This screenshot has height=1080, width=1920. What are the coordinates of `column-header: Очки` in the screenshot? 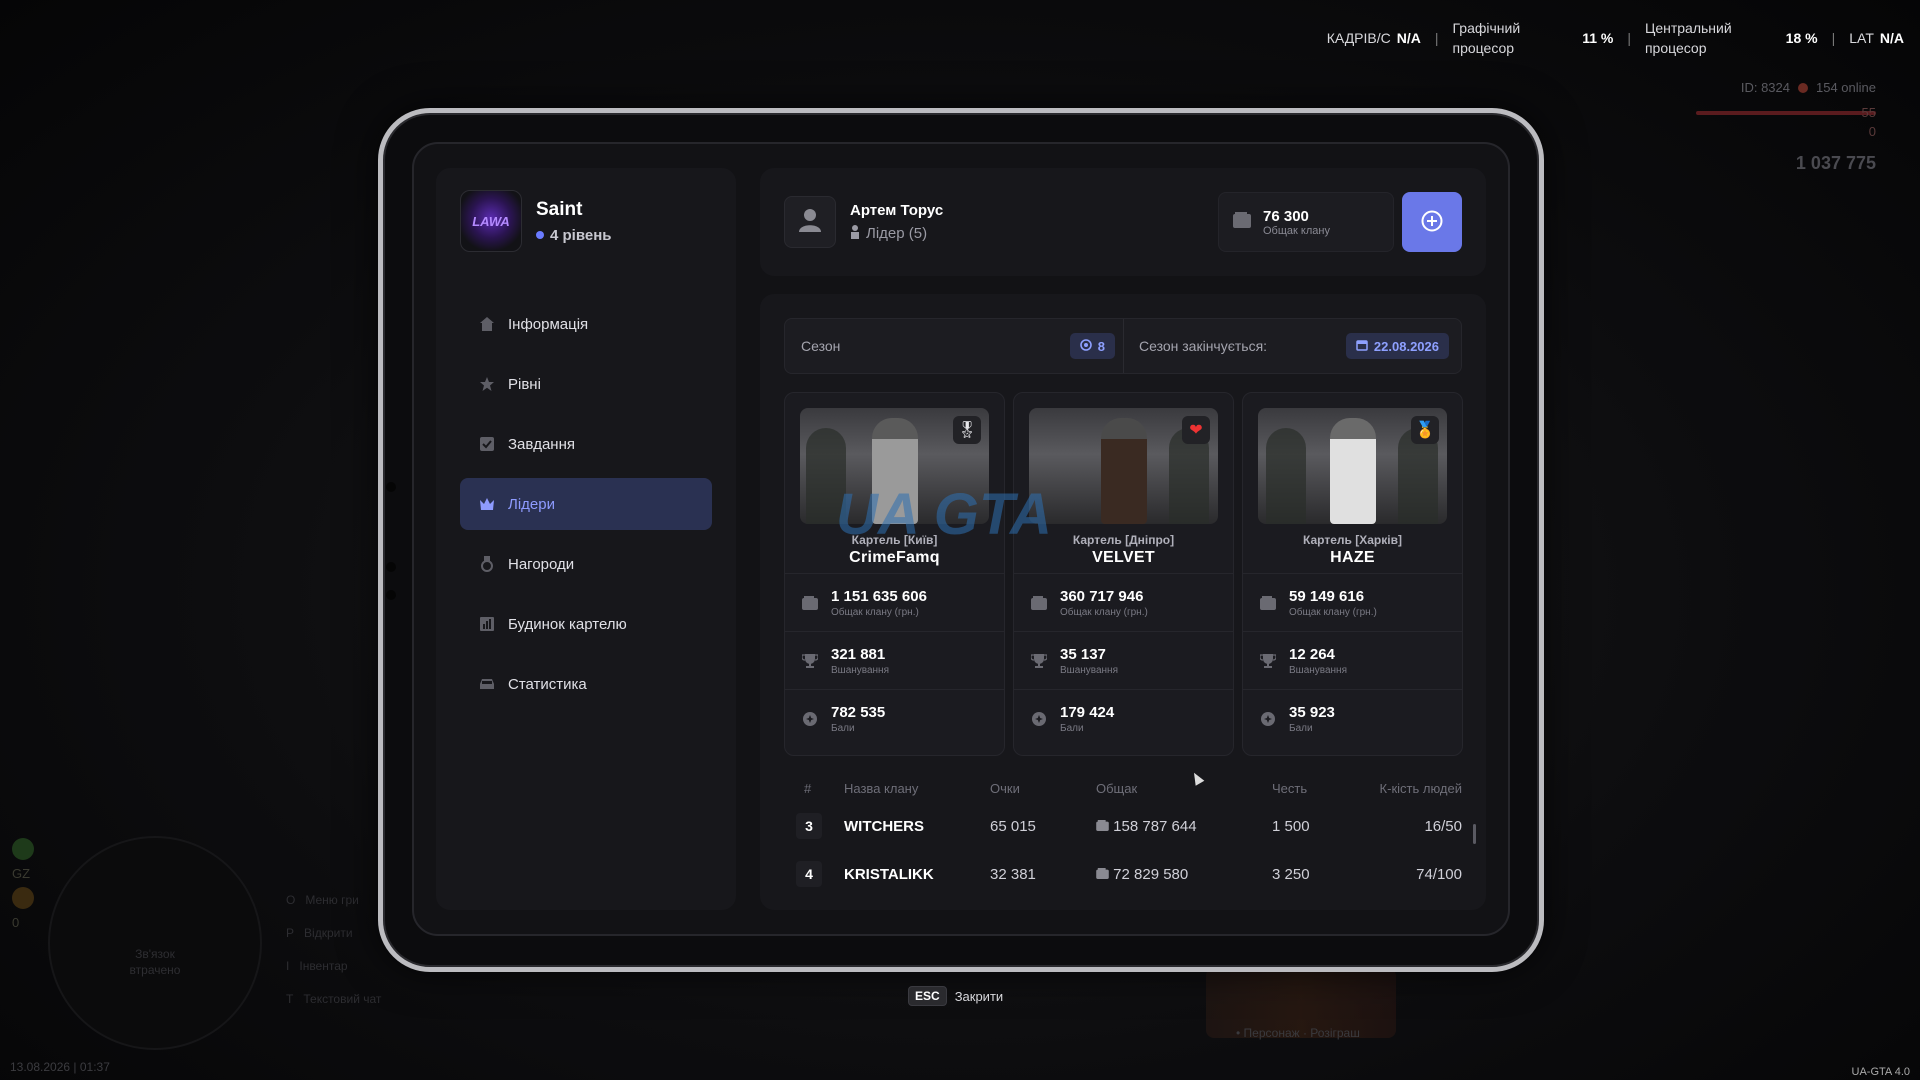 It's located at (1005, 788).